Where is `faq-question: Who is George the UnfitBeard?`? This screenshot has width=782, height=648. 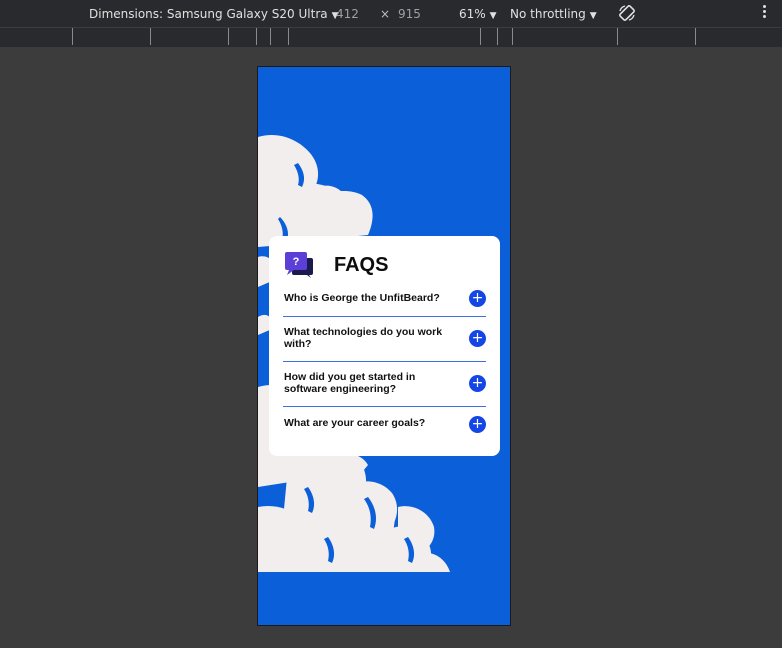
faq-question: Who is George the UnfitBeard? is located at coordinates (362, 298).